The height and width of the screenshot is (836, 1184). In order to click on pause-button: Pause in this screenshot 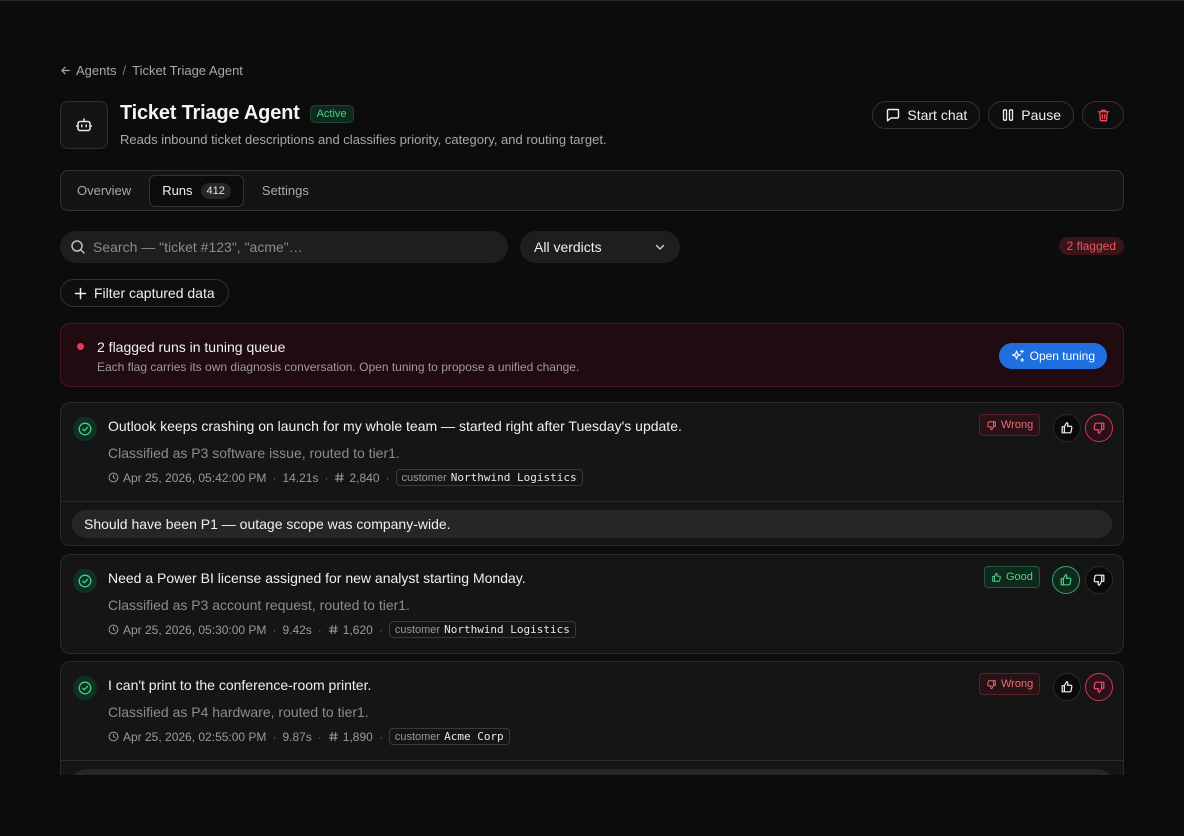, I will do `click(1031, 115)`.